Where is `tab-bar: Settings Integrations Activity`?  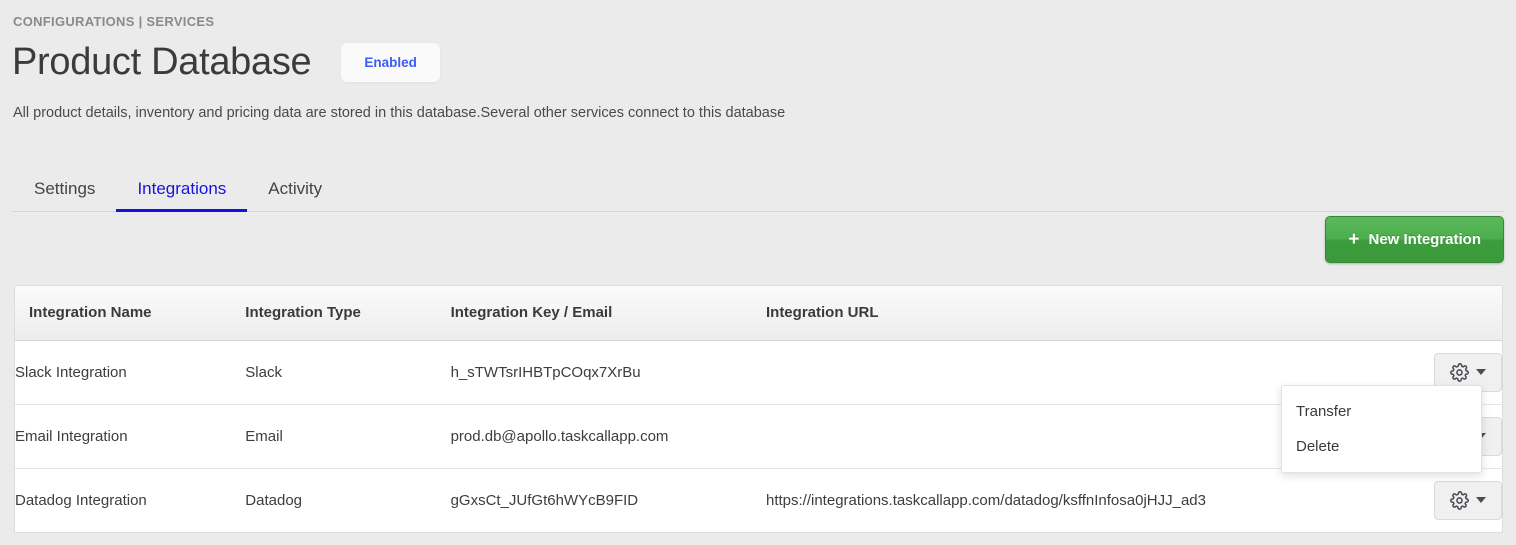
tab-bar: Settings Integrations Activity is located at coordinates (758, 192).